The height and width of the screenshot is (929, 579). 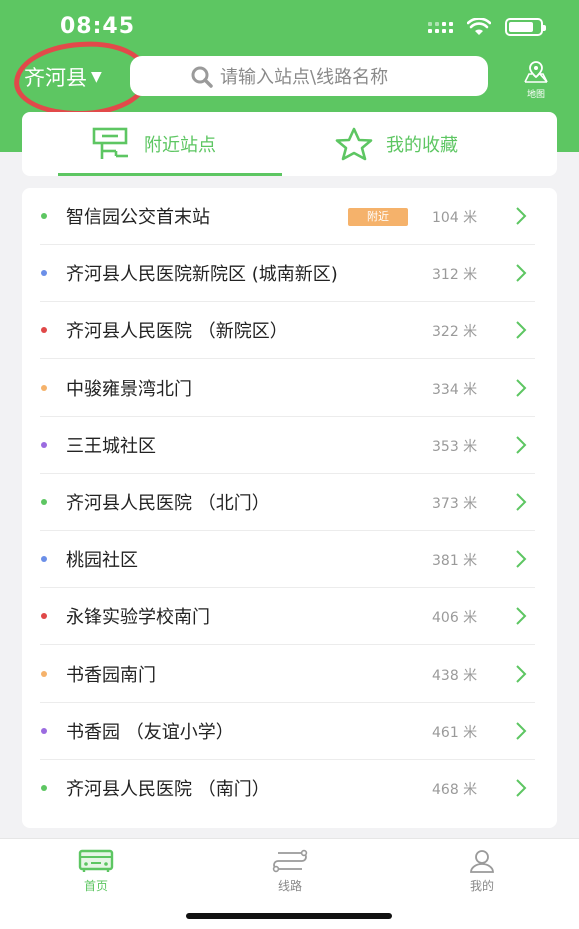 What do you see at coordinates (289, 445) in the screenshot?
I see `station-row: 三王城社区 353 米` at bounding box center [289, 445].